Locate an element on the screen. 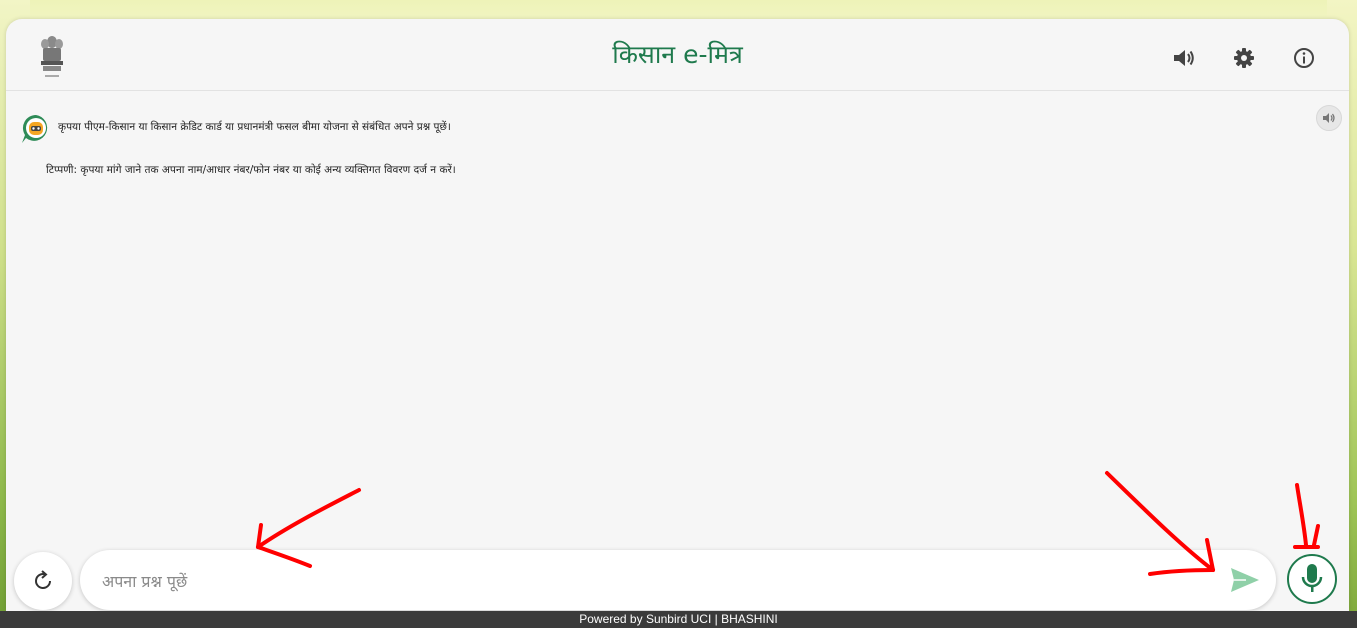 This screenshot has height=628, width=1357. app-header: किसान e-मित्र is located at coordinates (677, 55).